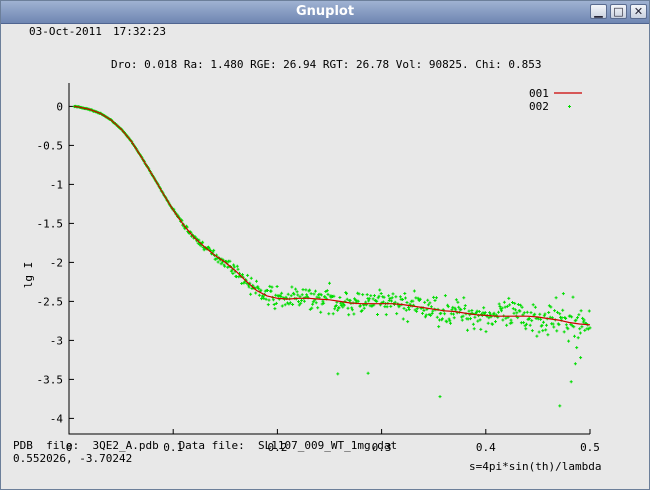 This screenshot has height=490, width=650. I want to click on y-tick-label: -1.5, so click(50, 223).